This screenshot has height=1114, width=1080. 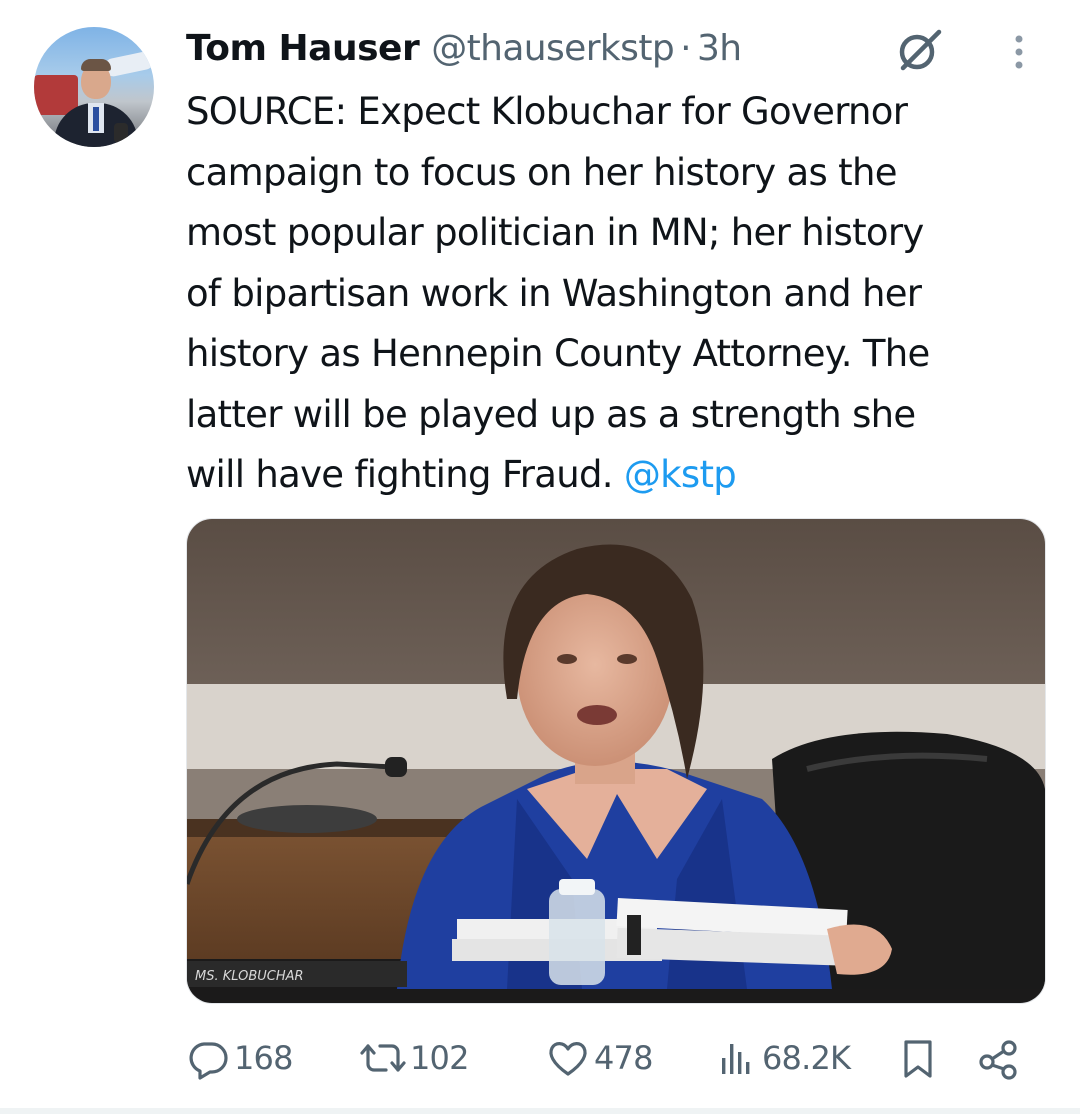 I want to click on share-icon, so click(x=998, y=1060).